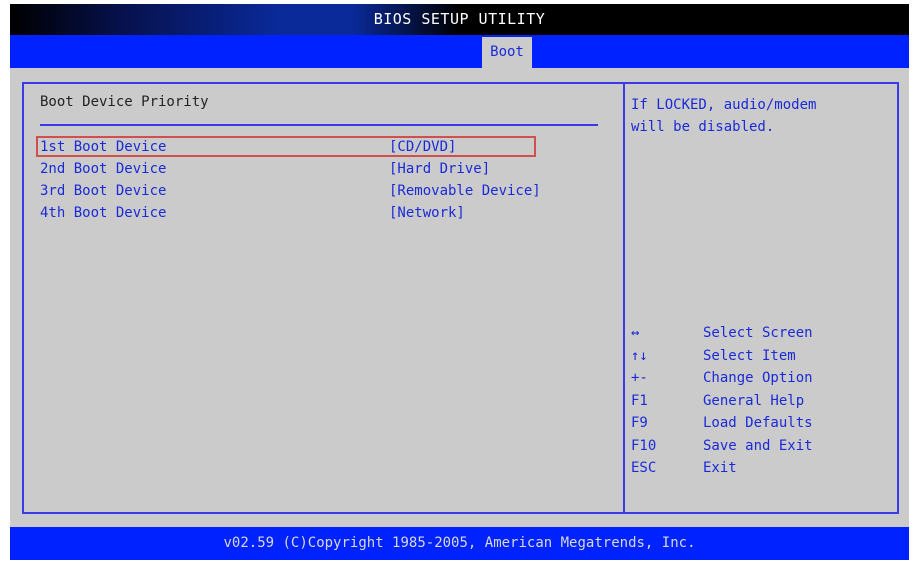 The height and width of the screenshot is (564, 916). Describe the element at coordinates (459, 19) in the screenshot. I see `title-bar: BIOS SETUP UTILITY` at that location.